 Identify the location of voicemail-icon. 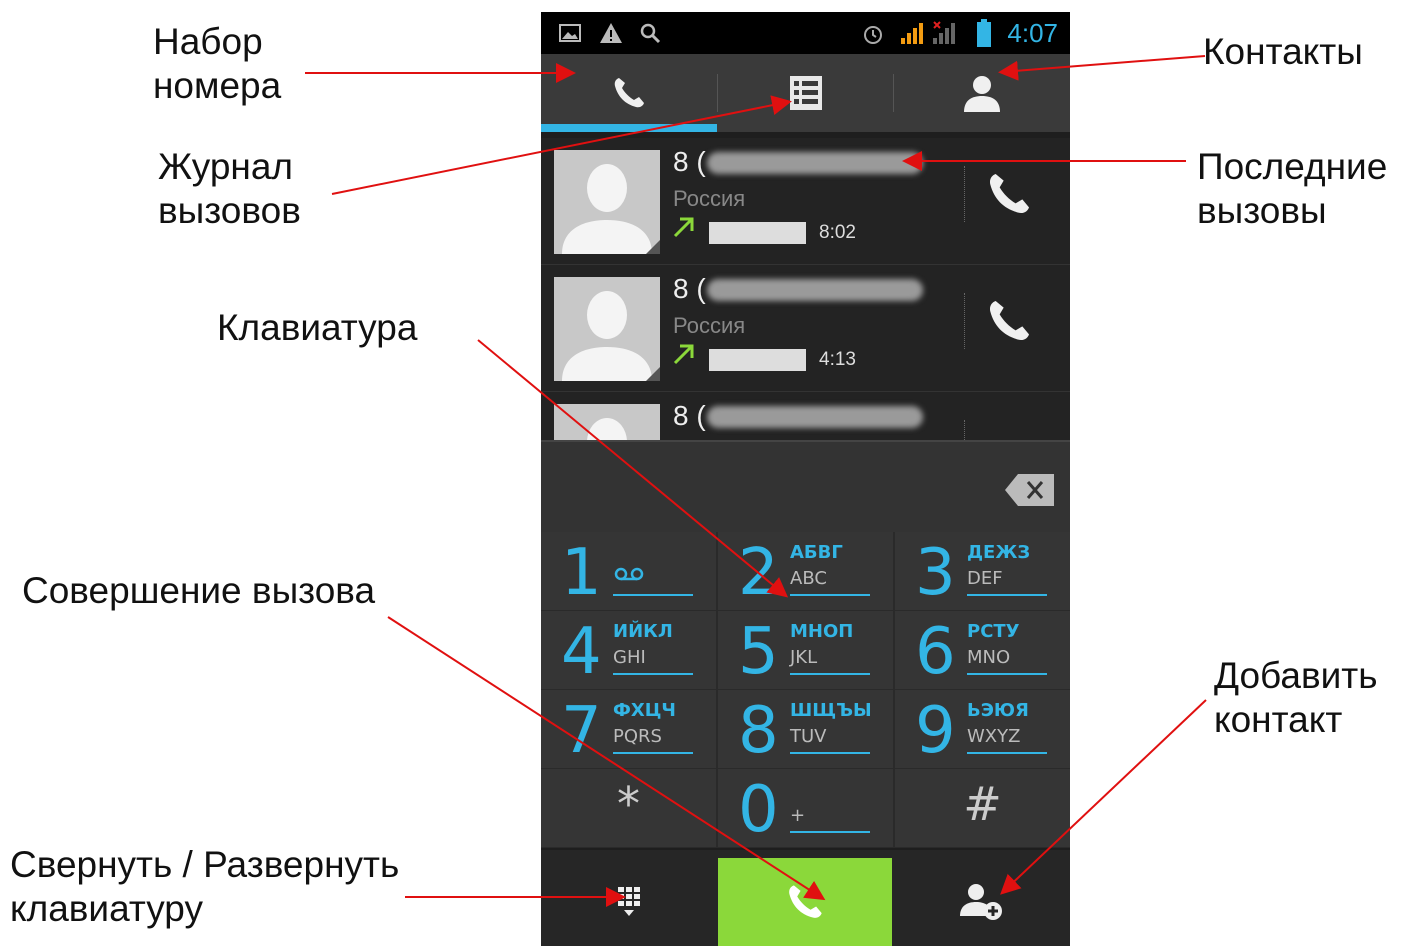
(629, 574).